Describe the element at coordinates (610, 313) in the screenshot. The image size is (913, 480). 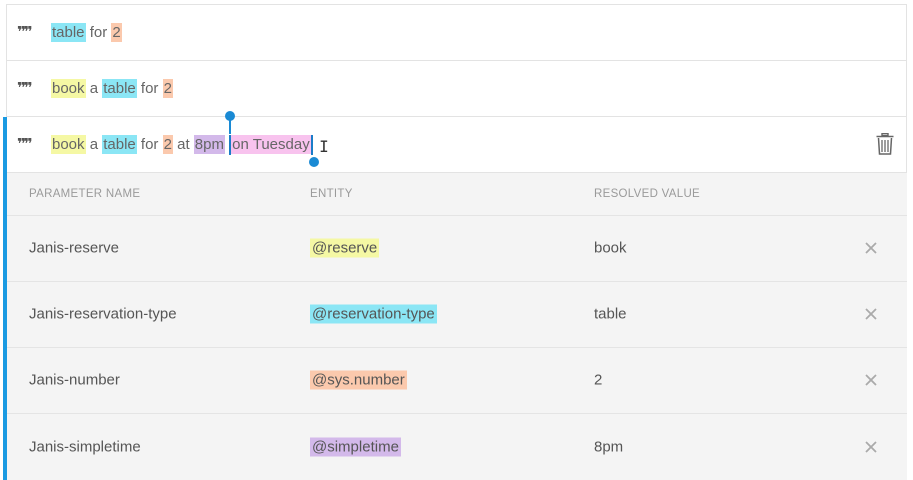
I see `resolved-value-cell: table` at that location.